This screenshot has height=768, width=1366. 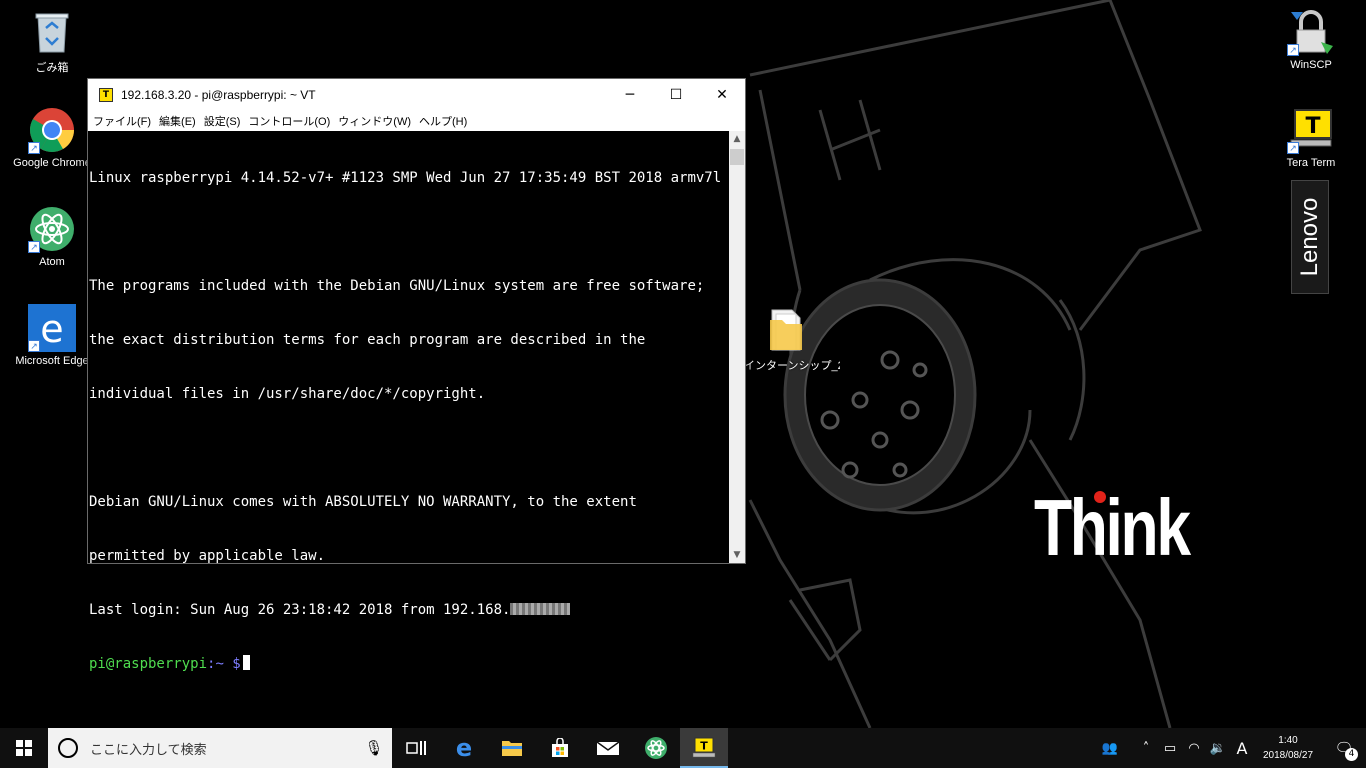 I want to click on atom-icon, so click(x=656, y=748).